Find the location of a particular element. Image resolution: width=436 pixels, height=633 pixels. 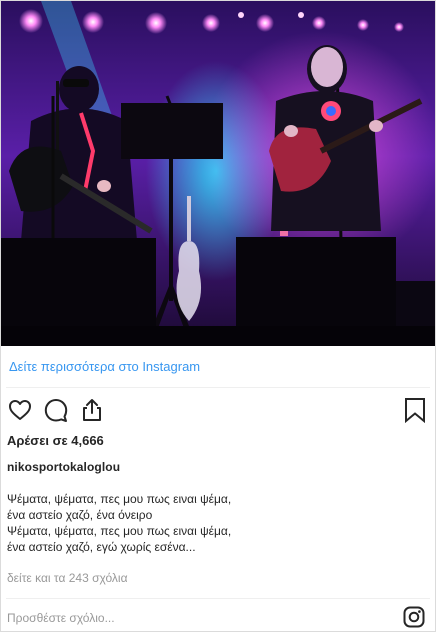

view-more-on-instagram-link: Δείτε περισσότερα στο Instagram is located at coordinates (104, 366).